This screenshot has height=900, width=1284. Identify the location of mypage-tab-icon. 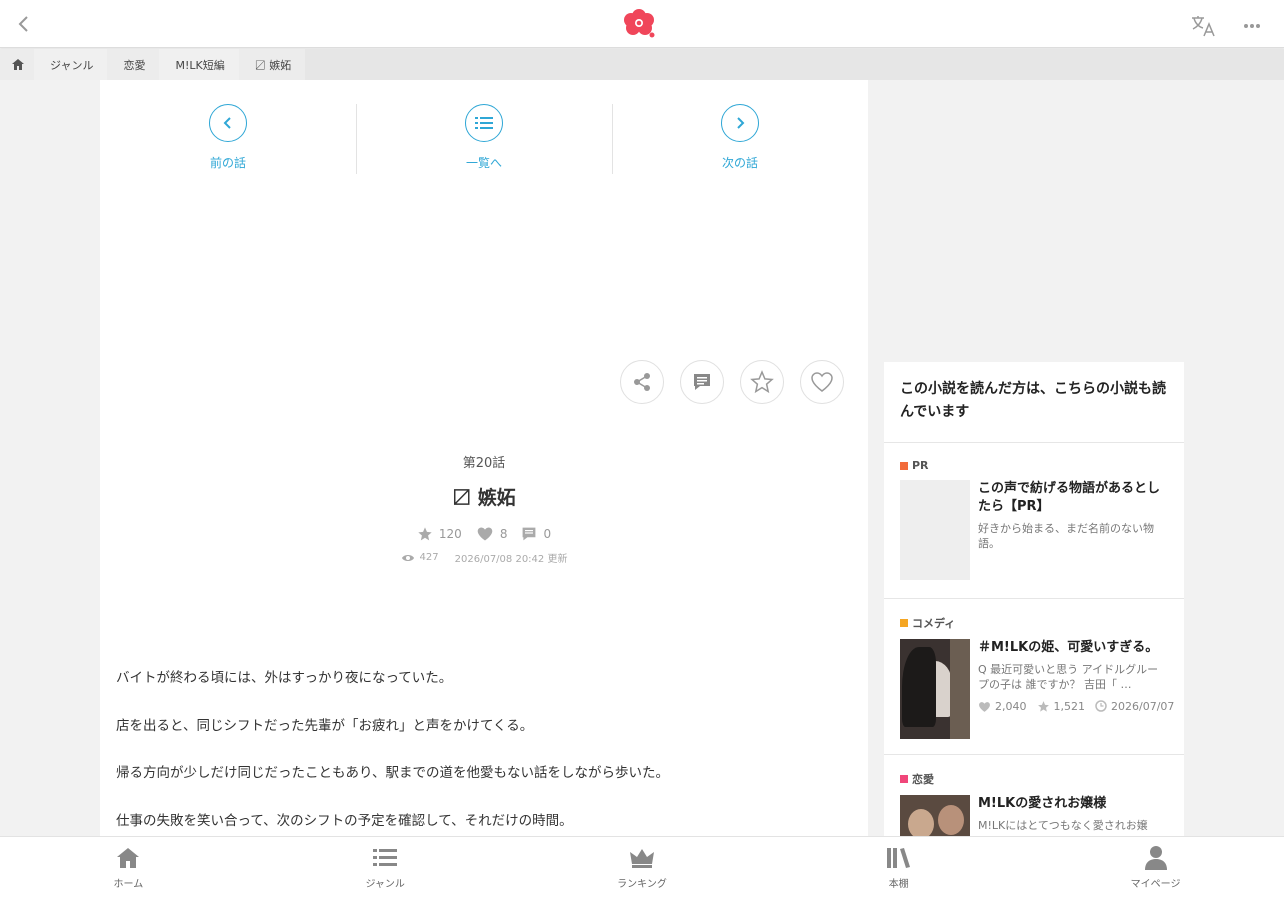
(1156, 858).